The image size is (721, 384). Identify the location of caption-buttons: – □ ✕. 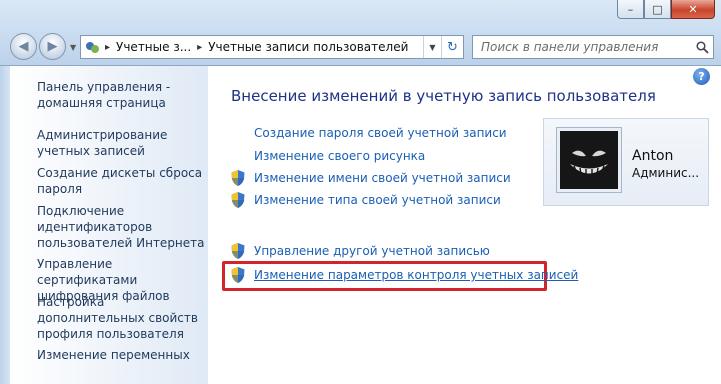
(666, 9).